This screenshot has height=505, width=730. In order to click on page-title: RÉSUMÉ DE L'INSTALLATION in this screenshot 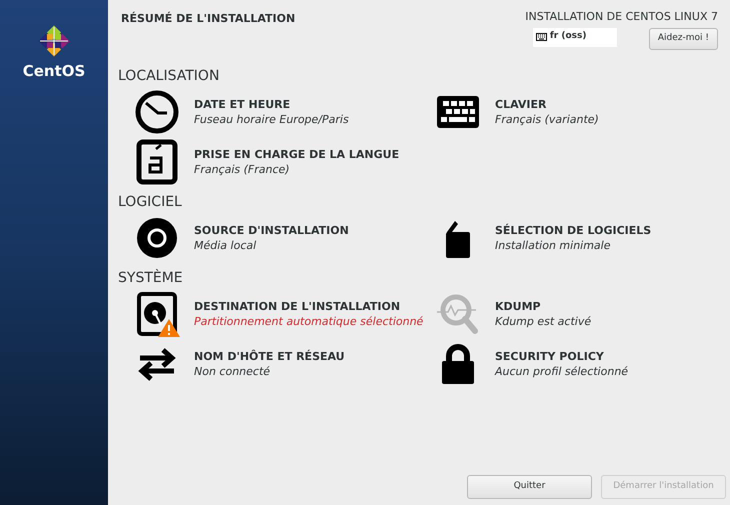, I will do `click(208, 18)`.